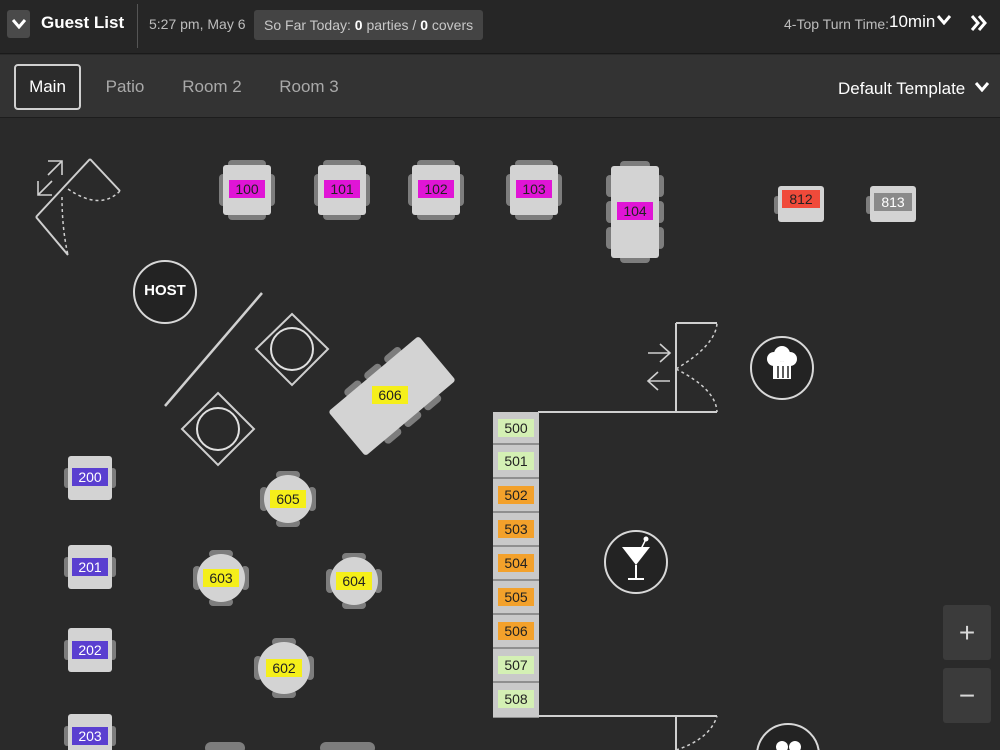  I want to click on table-number: 603, so click(221, 578).